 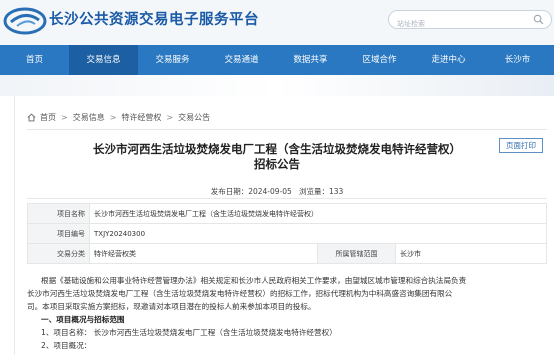 I want to click on body-item: 2、项目概况：, so click(x=66, y=345).